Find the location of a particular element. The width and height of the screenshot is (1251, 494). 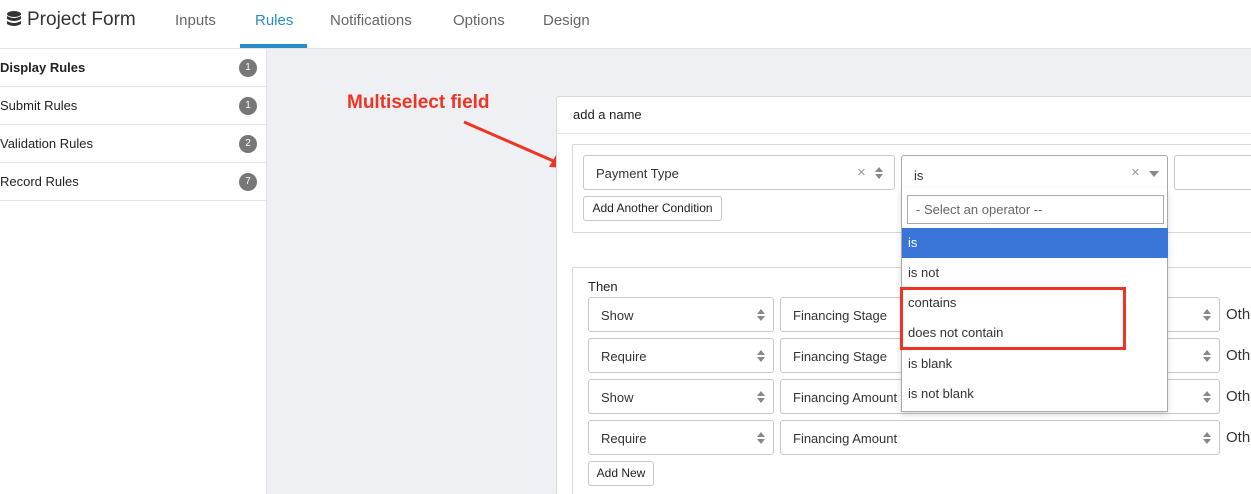

operator-option: is not is located at coordinates (1035, 273).